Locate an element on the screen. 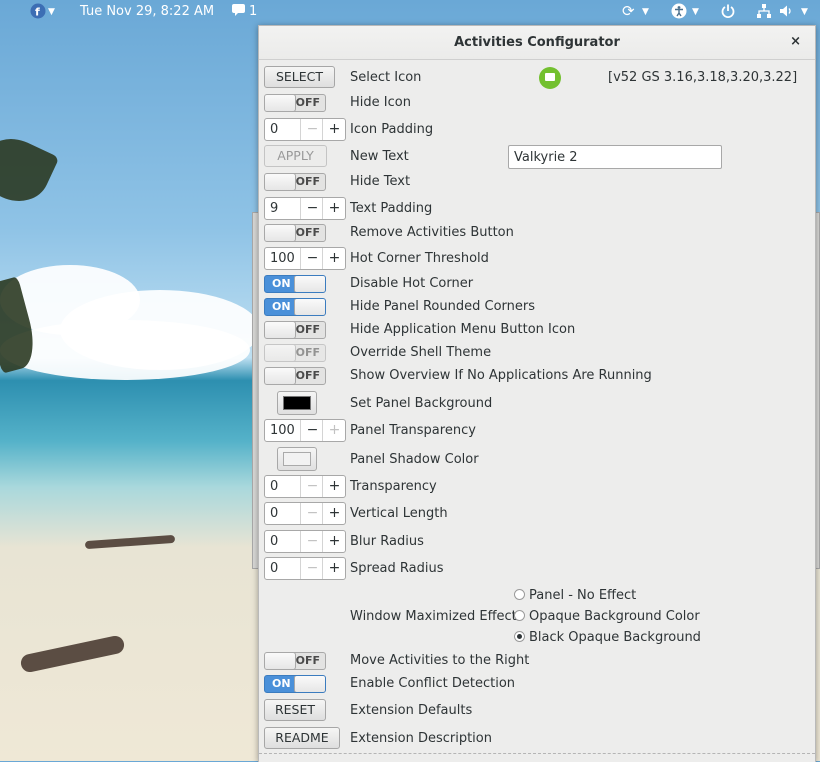 The width and height of the screenshot is (820, 762). hide-icon-switch: OFF is located at coordinates (295, 103).